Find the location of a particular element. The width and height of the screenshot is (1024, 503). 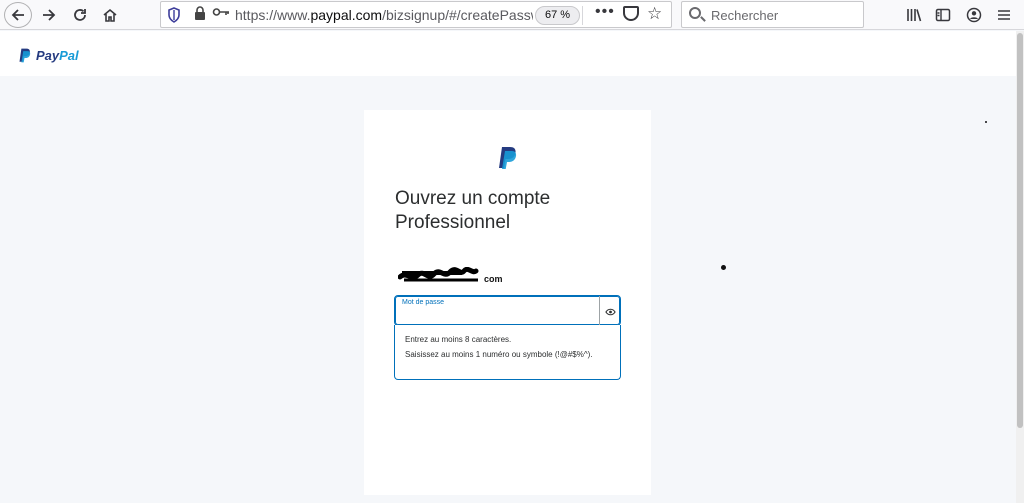

arrow-right-icon is located at coordinates (49, 15).